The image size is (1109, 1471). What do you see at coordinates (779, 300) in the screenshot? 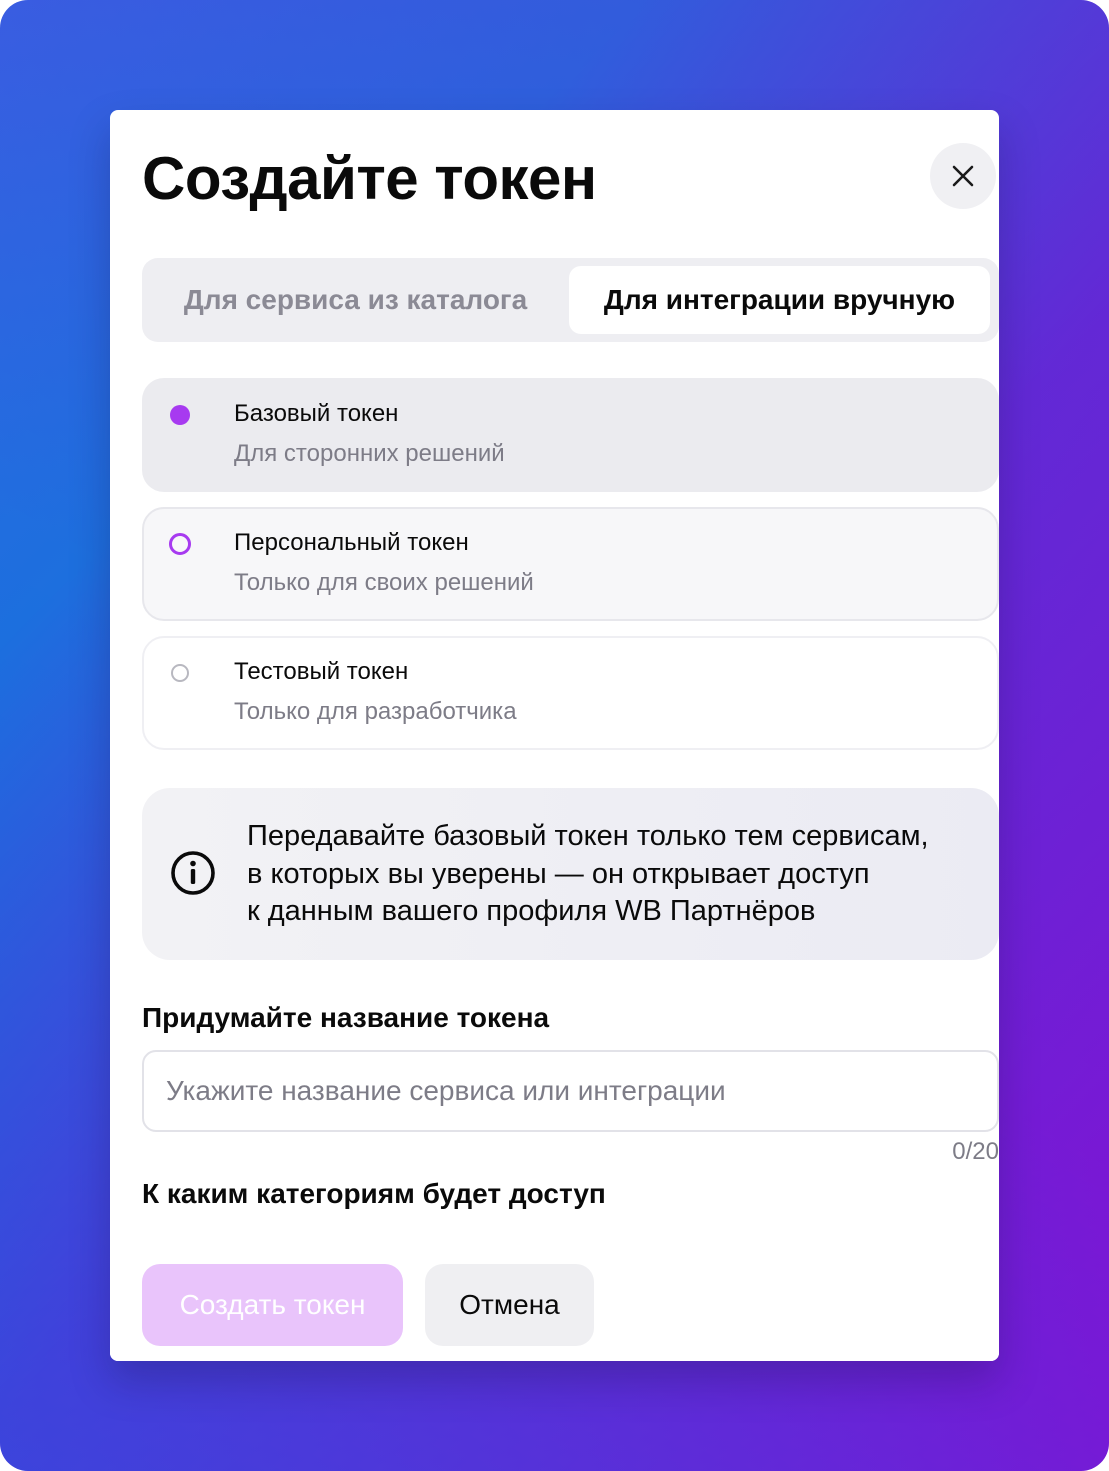
I see `tab-manual-integration: Для интеграции вручную` at bounding box center [779, 300].